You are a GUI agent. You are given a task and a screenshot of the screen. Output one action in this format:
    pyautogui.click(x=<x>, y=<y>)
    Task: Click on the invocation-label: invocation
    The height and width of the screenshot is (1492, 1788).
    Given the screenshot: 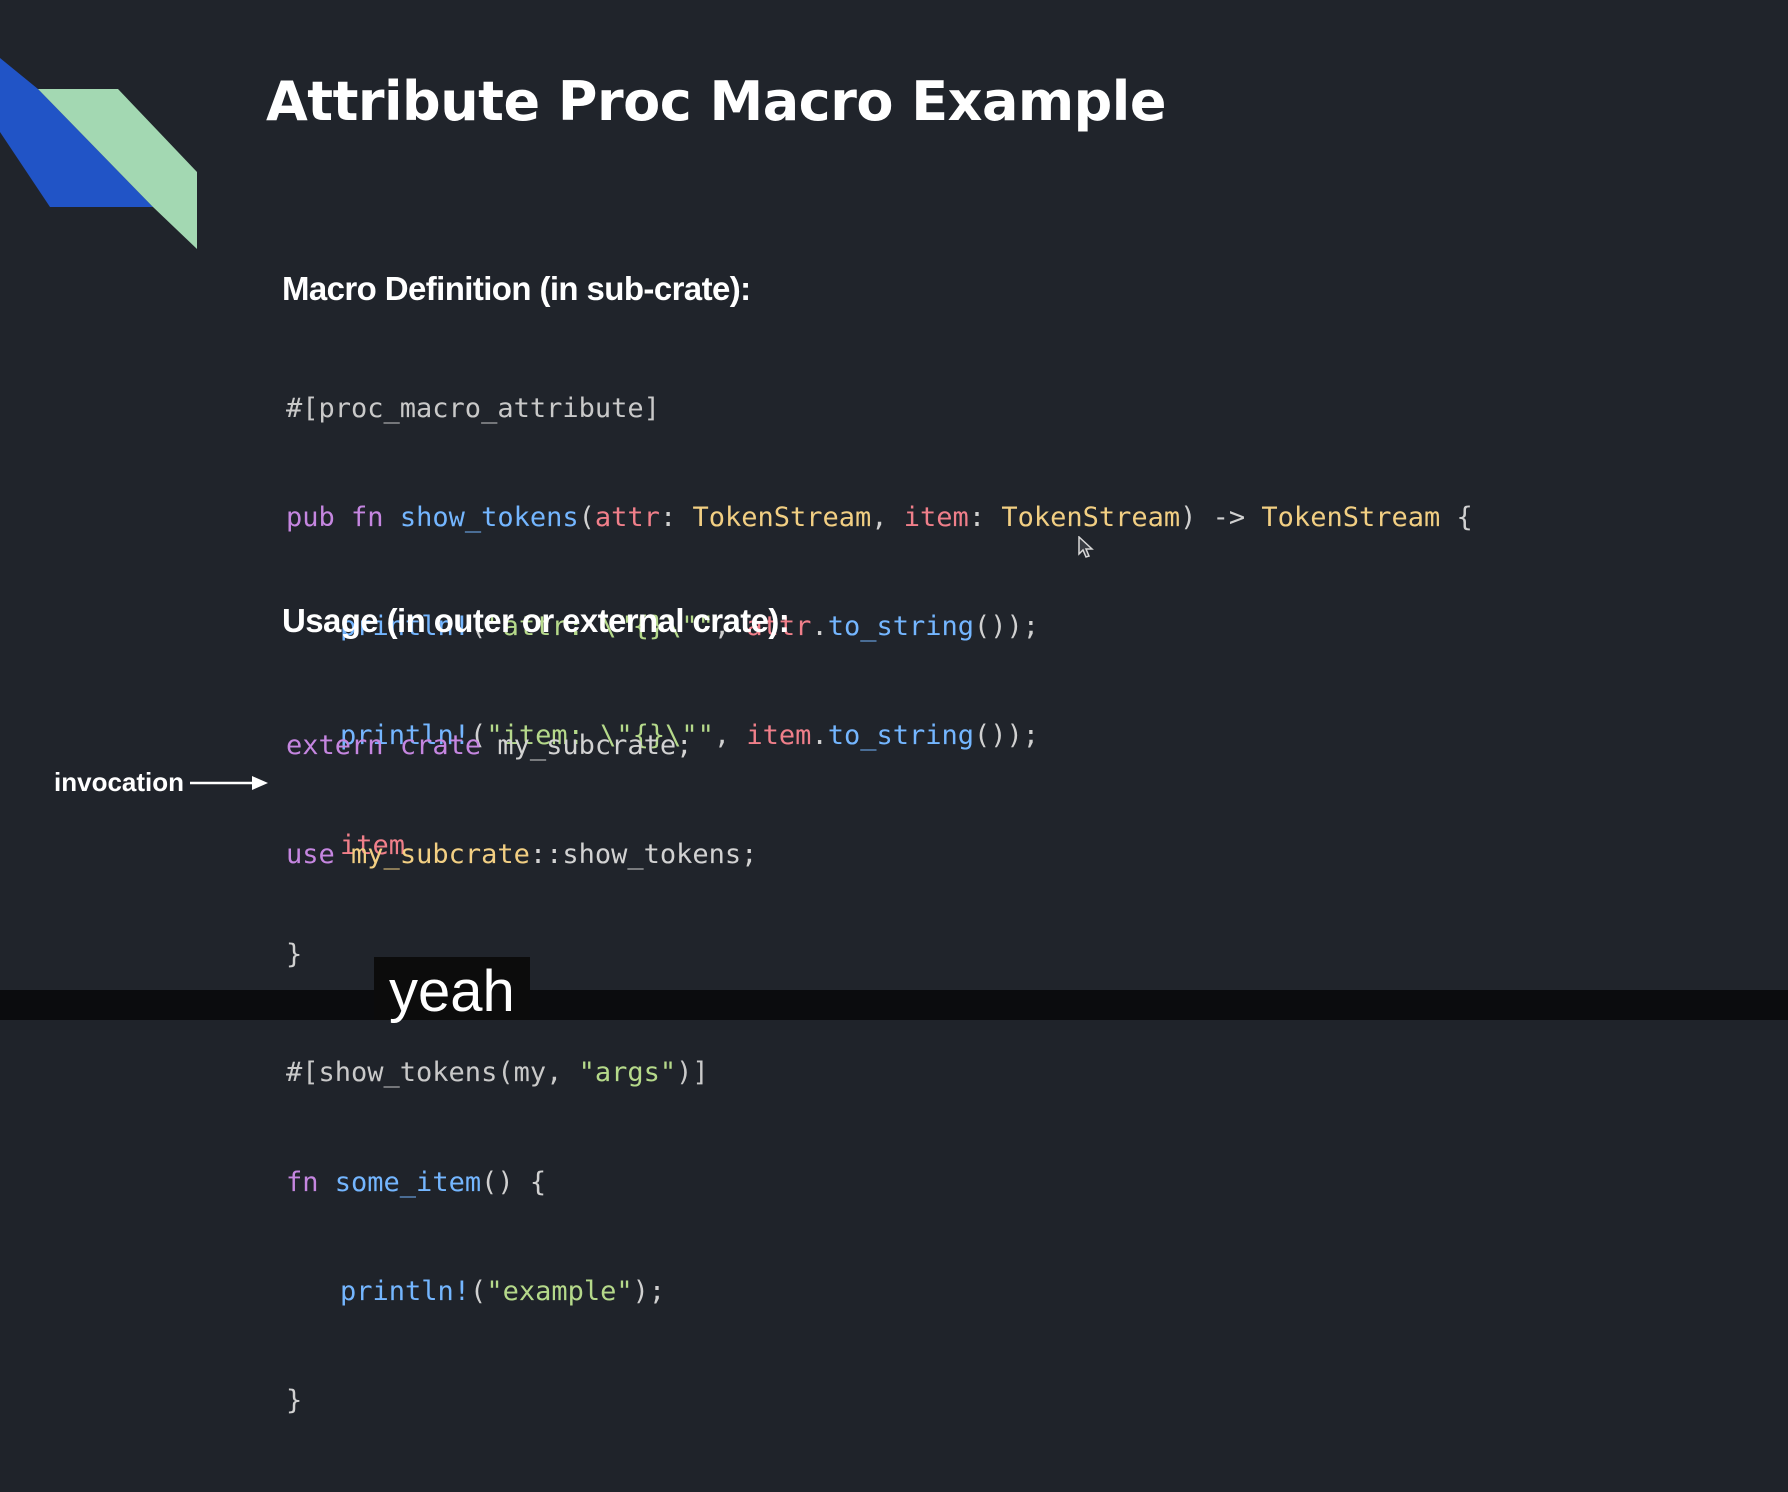 What is the action you would take?
    pyautogui.click(x=119, y=782)
    